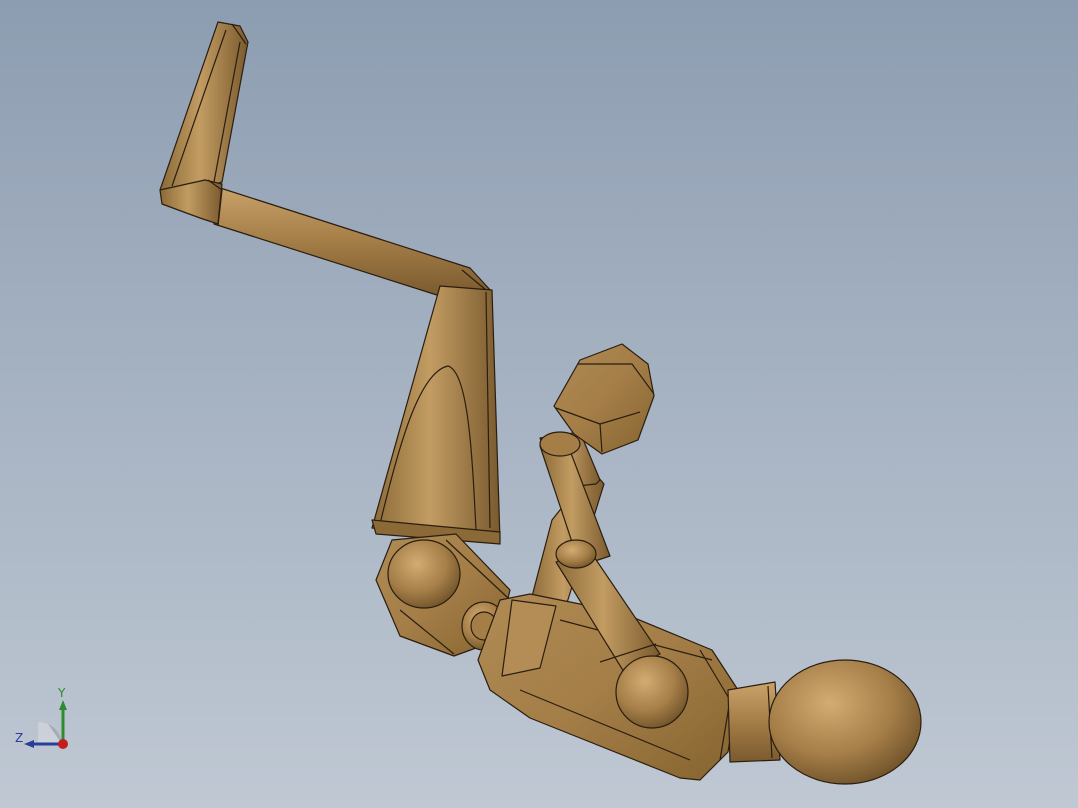 The image size is (1078, 808). What do you see at coordinates (652, 692) in the screenshot?
I see `shoulder-joint` at bounding box center [652, 692].